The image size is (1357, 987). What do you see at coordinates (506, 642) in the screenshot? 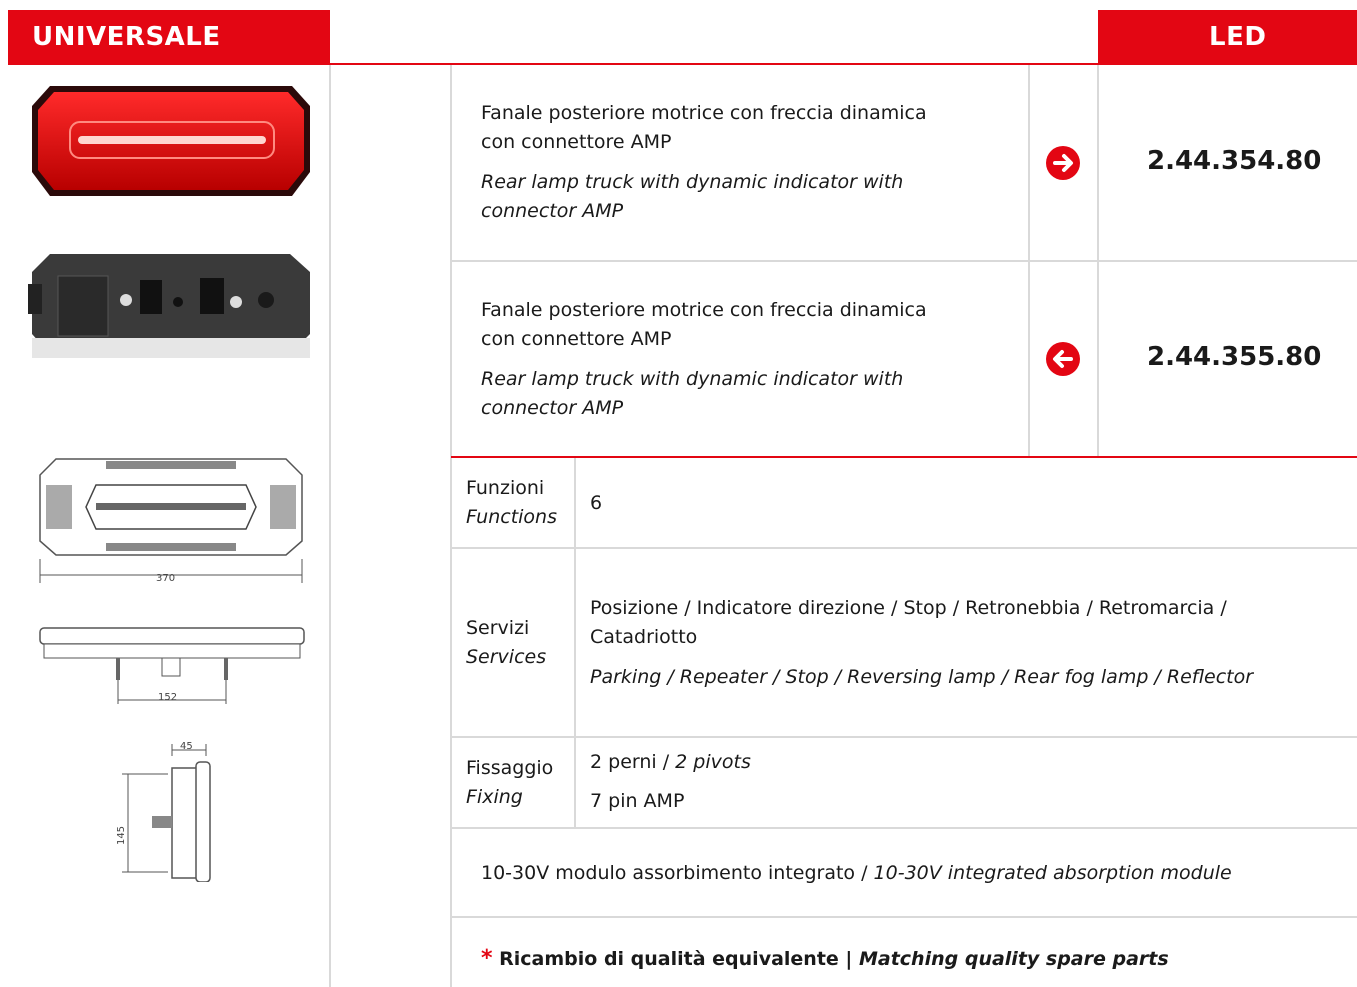
I see `spec-label-services: Servizi Services` at bounding box center [506, 642].